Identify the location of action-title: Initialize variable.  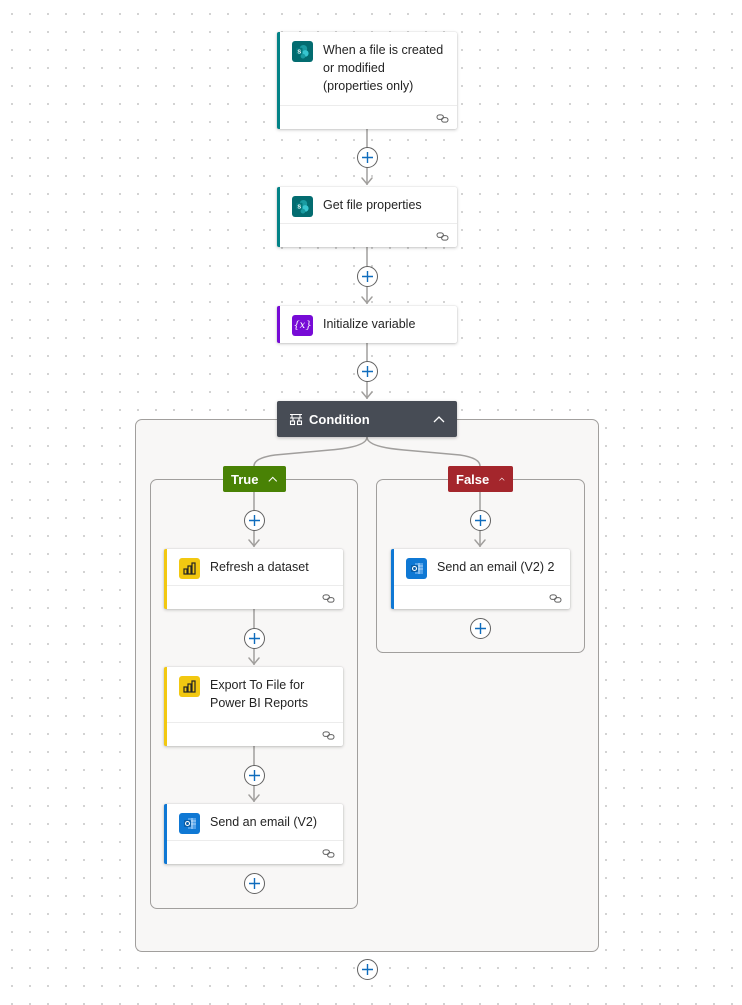
(369, 324).